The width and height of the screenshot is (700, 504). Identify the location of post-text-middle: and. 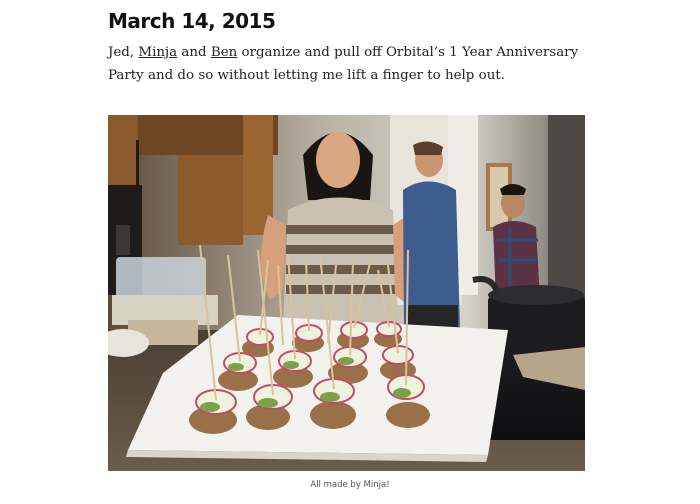
(194, 52).